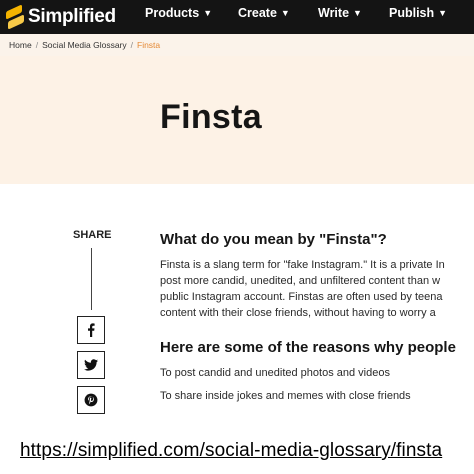 This screenshot has height=474, width=474. What do you see at coordinates (172, 13) in the screenshot?
I see `nav-item-label: Products` at bounding box center [172, 13].